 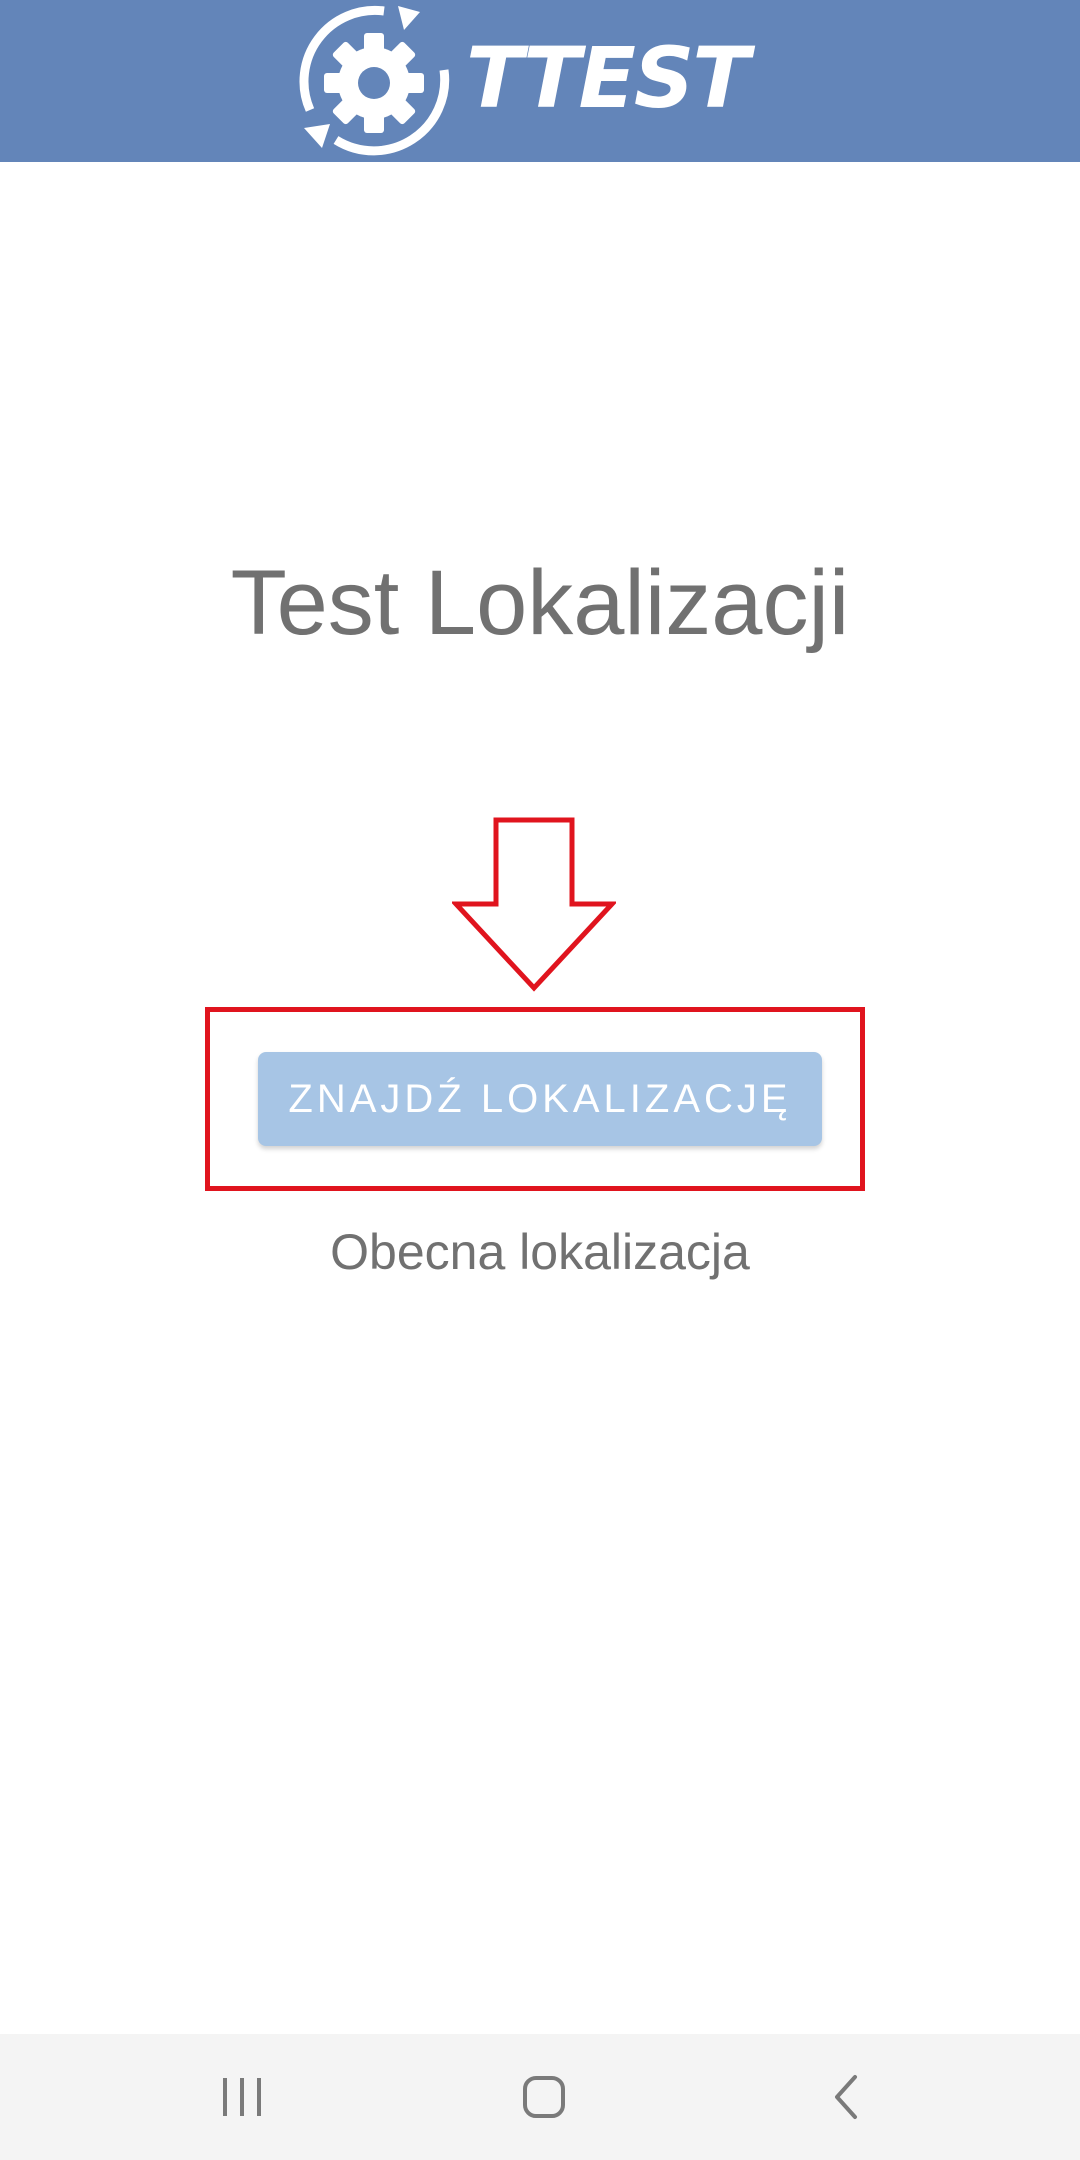 I want to click on recent-apps-button, so click(x=242, y=2097).